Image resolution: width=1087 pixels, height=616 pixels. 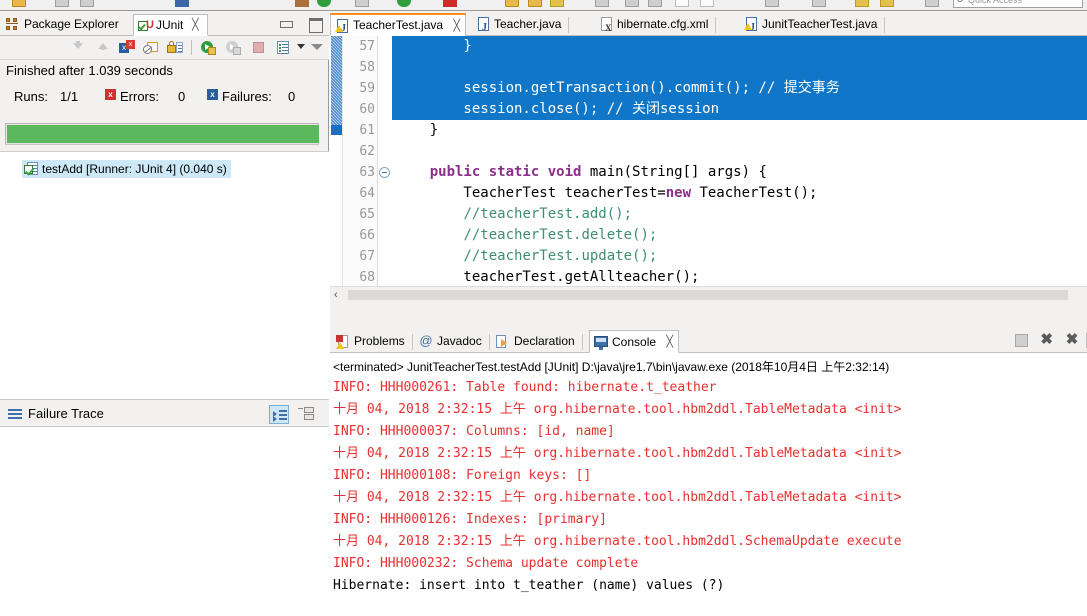 What do you see at coordinates (682, 3) in the screenshot?
I see `back-icon` at bounding box center [682, 3].